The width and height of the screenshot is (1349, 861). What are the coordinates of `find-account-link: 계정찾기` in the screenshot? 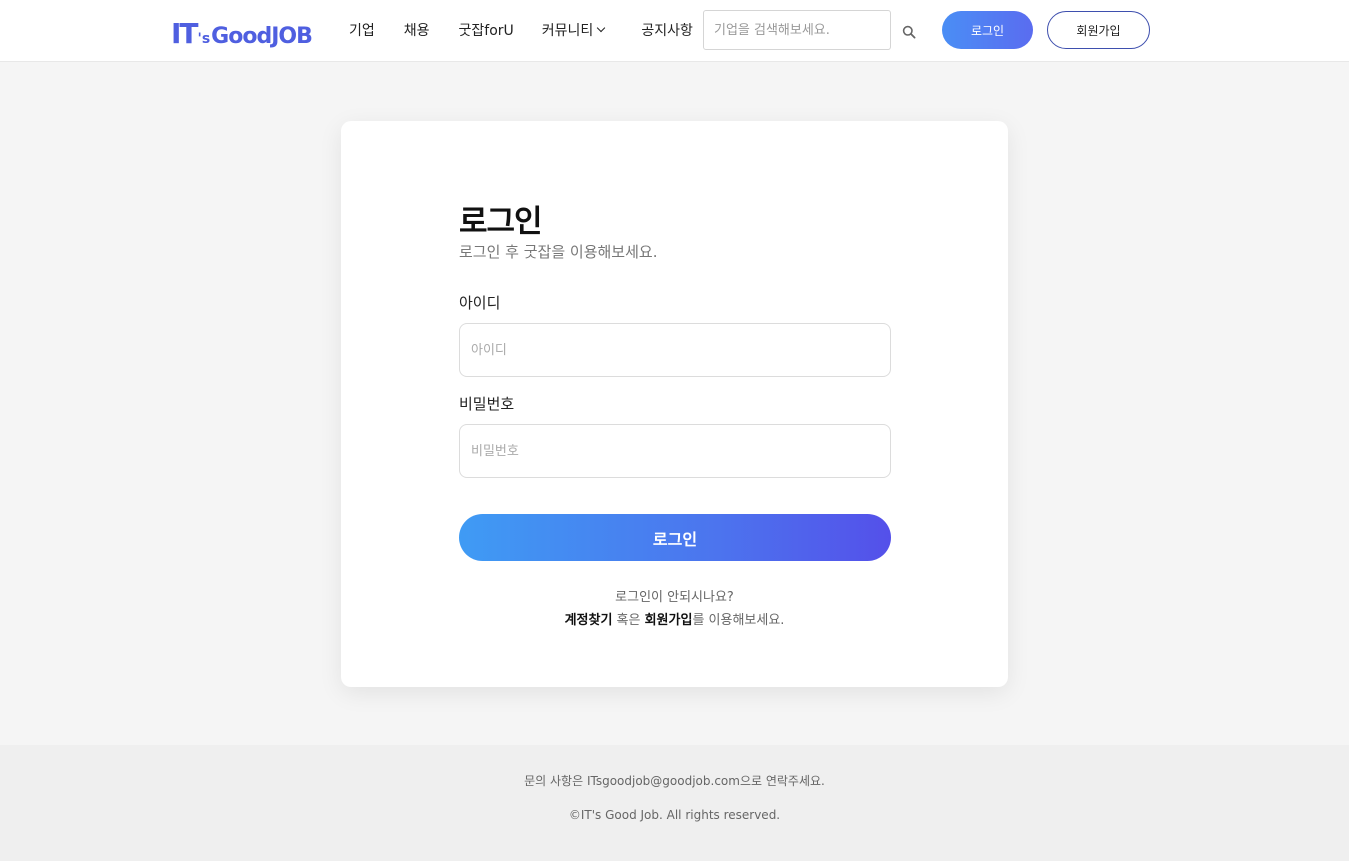 It's located at (589, 620).